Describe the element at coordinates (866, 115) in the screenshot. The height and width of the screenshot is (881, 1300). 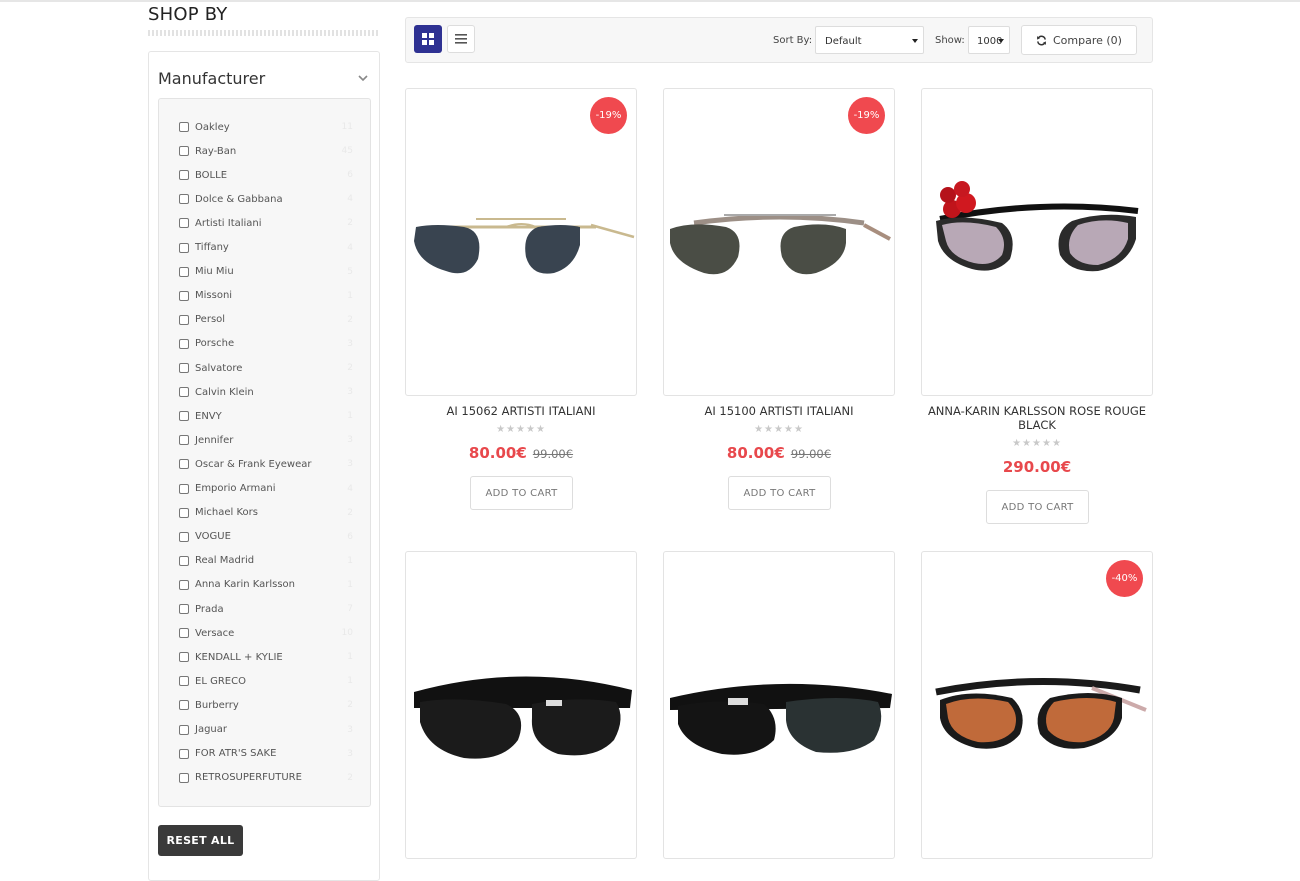
I see `discount-badge: -19%` at that location.